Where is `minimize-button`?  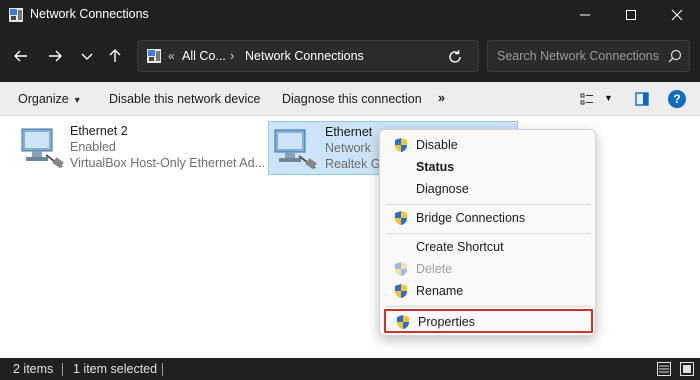 minimize-button is located at coordinates (585, 15).